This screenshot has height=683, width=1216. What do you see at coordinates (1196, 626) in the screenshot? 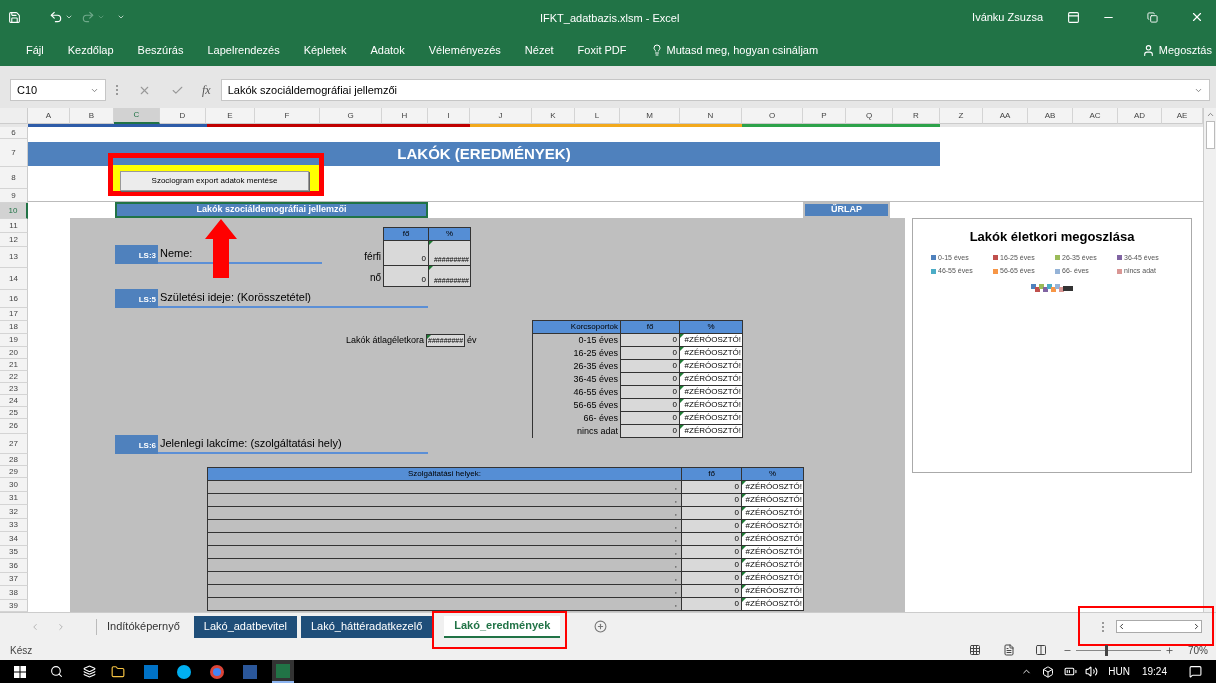
I see `scroll-right-icon` at bounding box center [1196, 626].